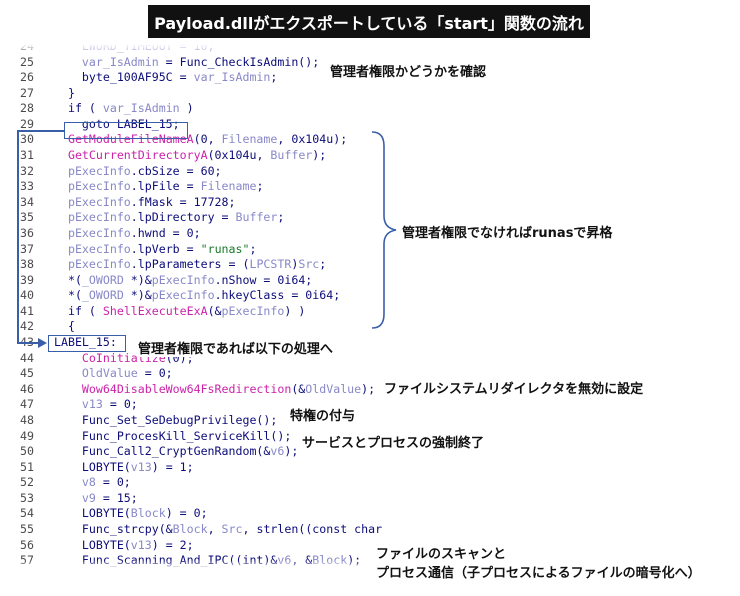  I want to click on code-line: 32 pExecInfo.cbSize = 60;, so click(121, 172).